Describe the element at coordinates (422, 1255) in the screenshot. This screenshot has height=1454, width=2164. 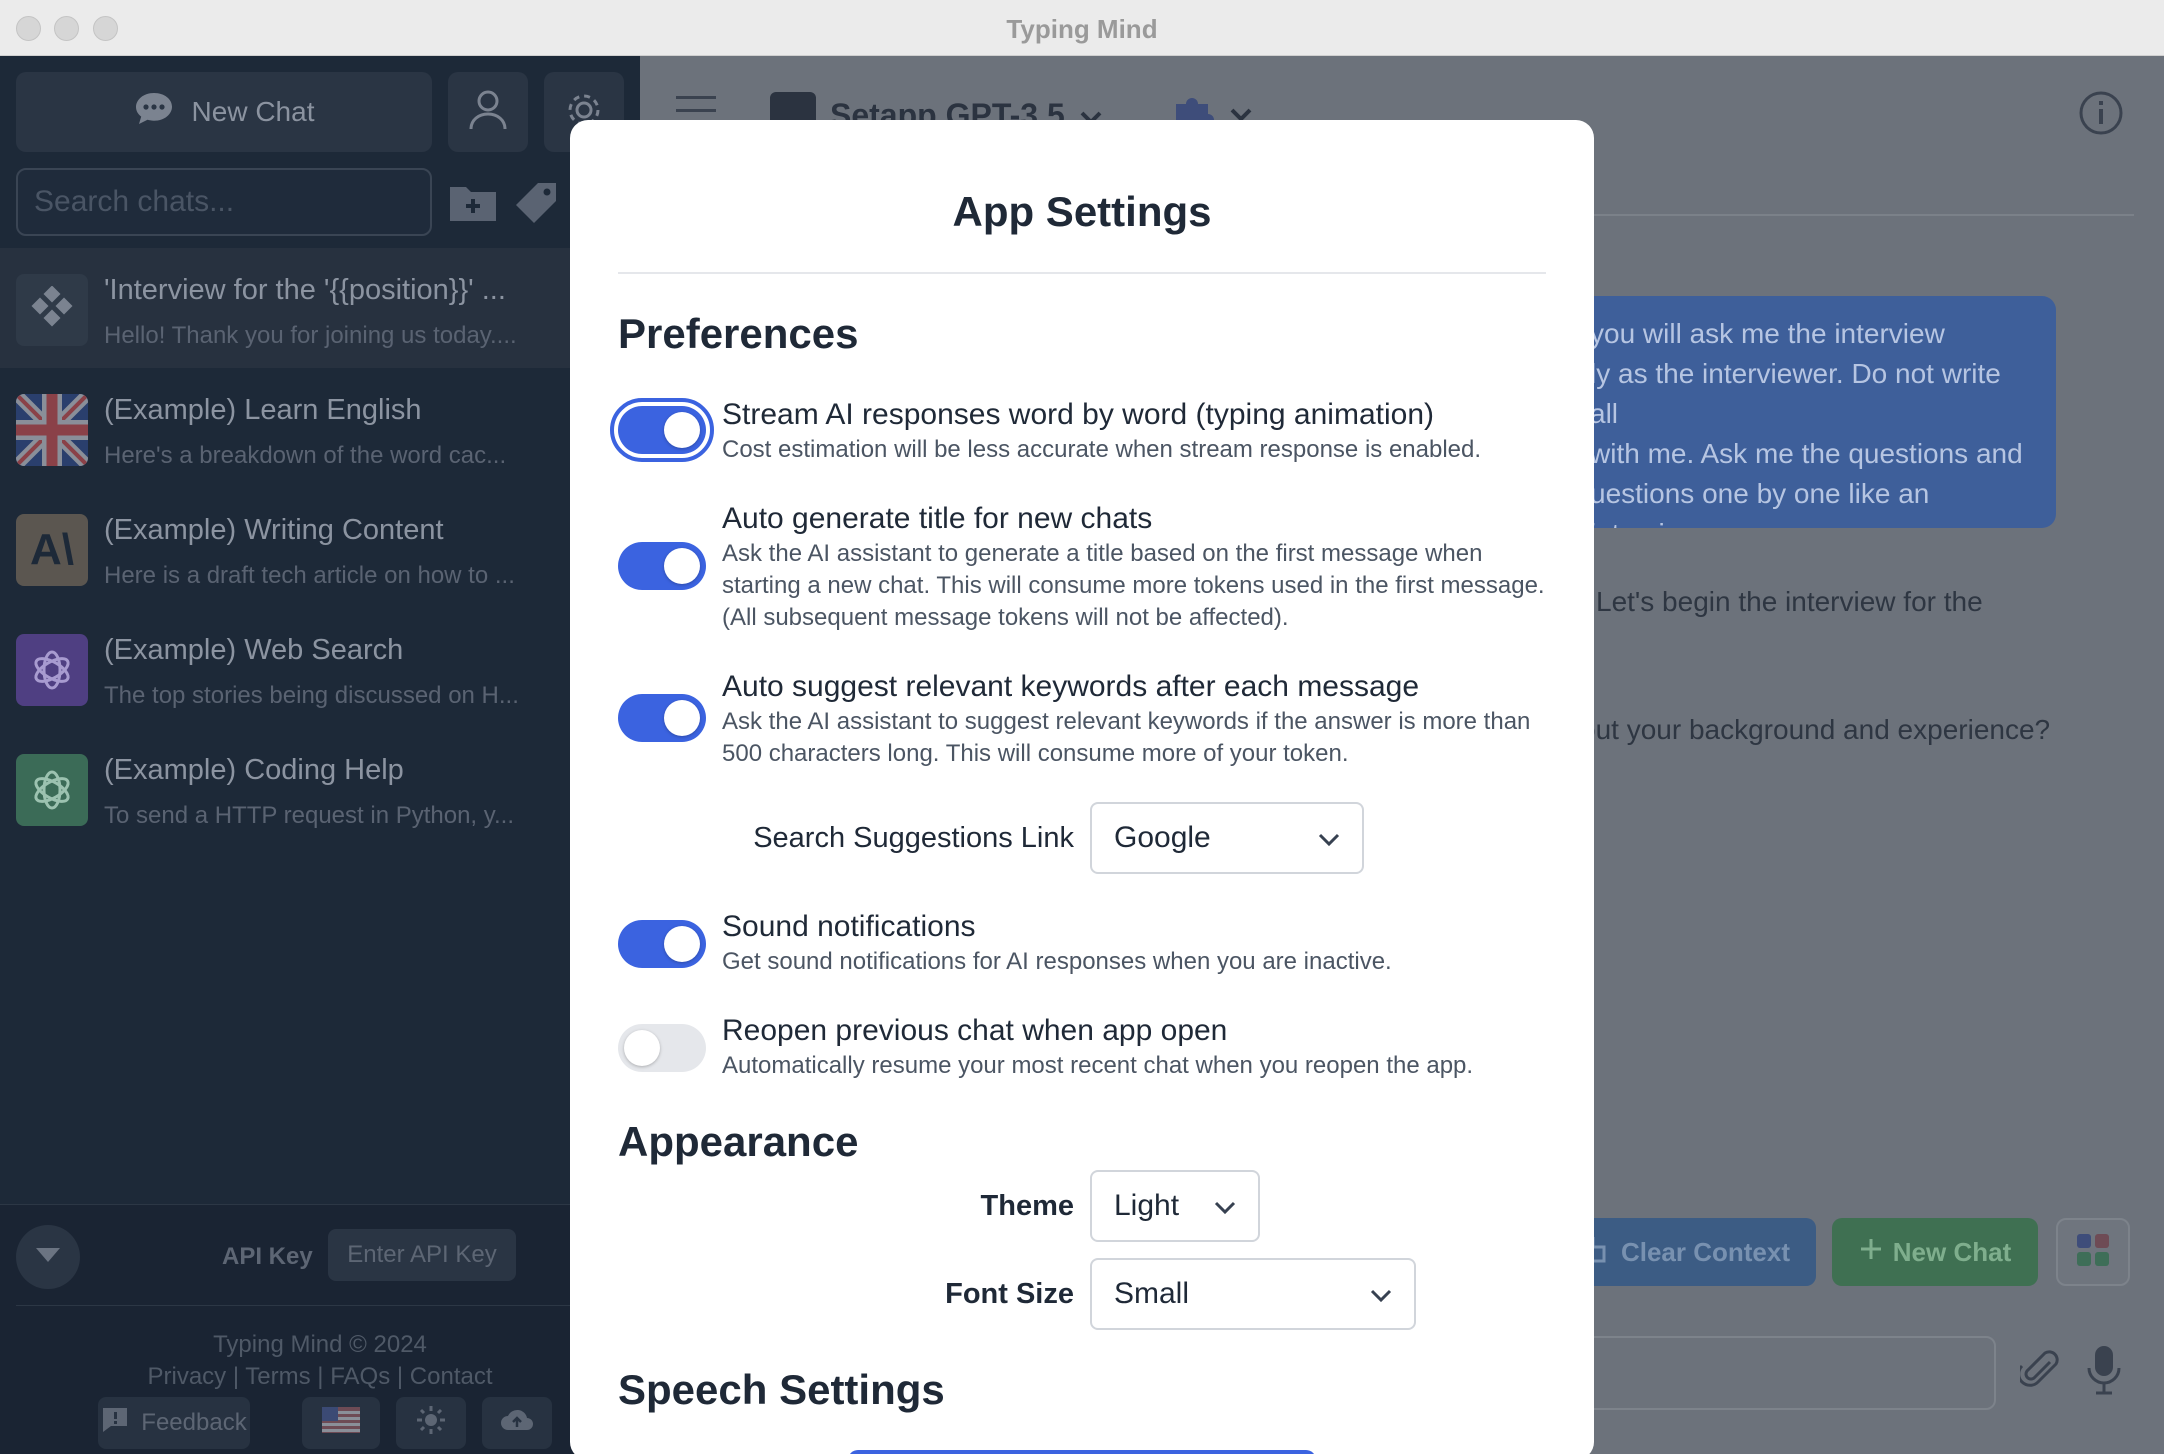
I see `enter-api-key-button: Enter API Key` at that location.